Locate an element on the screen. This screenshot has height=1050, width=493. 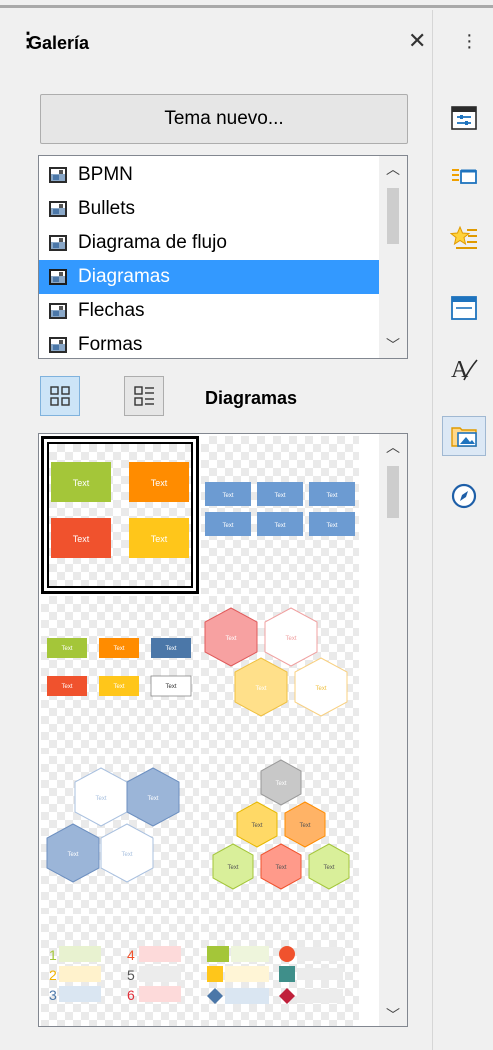
slide-layout-tab is located at coordinates (464, 308).